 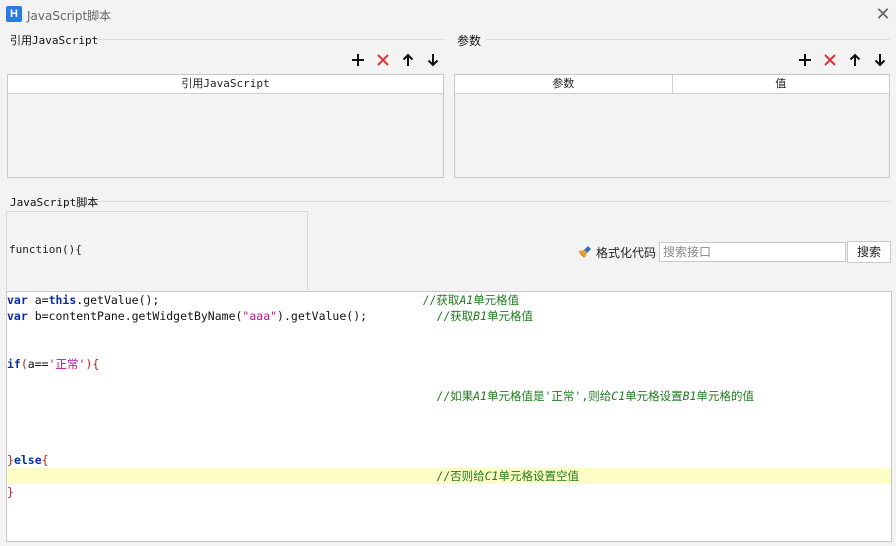 I want to click on format-code-button: 格式化代码, so click(x=617, y=252).